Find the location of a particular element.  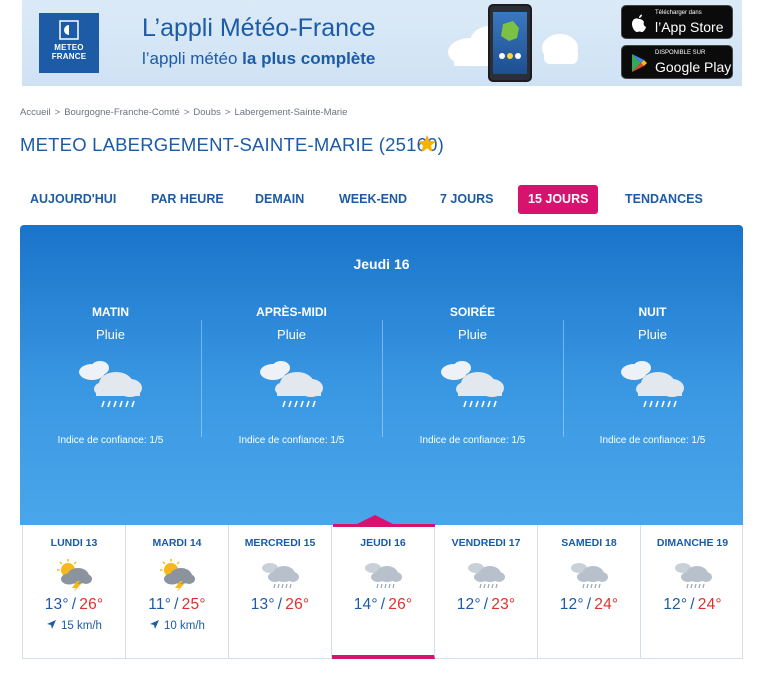

day-card-mardi-14: MARDI 14 11°/25° 10 km/h is located at coordinates (177, 592).